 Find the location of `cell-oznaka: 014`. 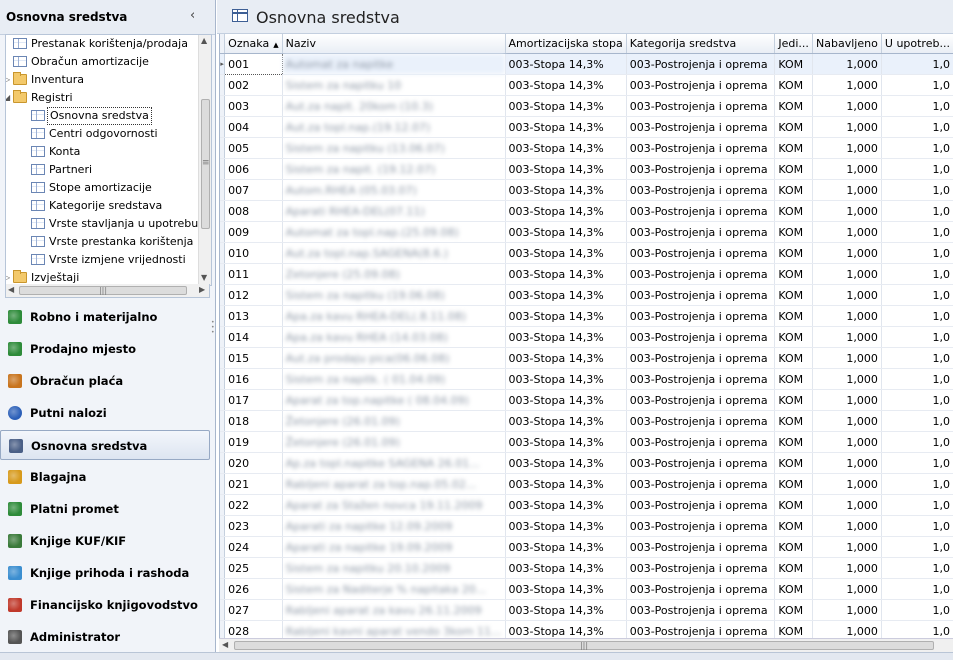

cell-oznaka: 014 is located at coordinates (253, 337).